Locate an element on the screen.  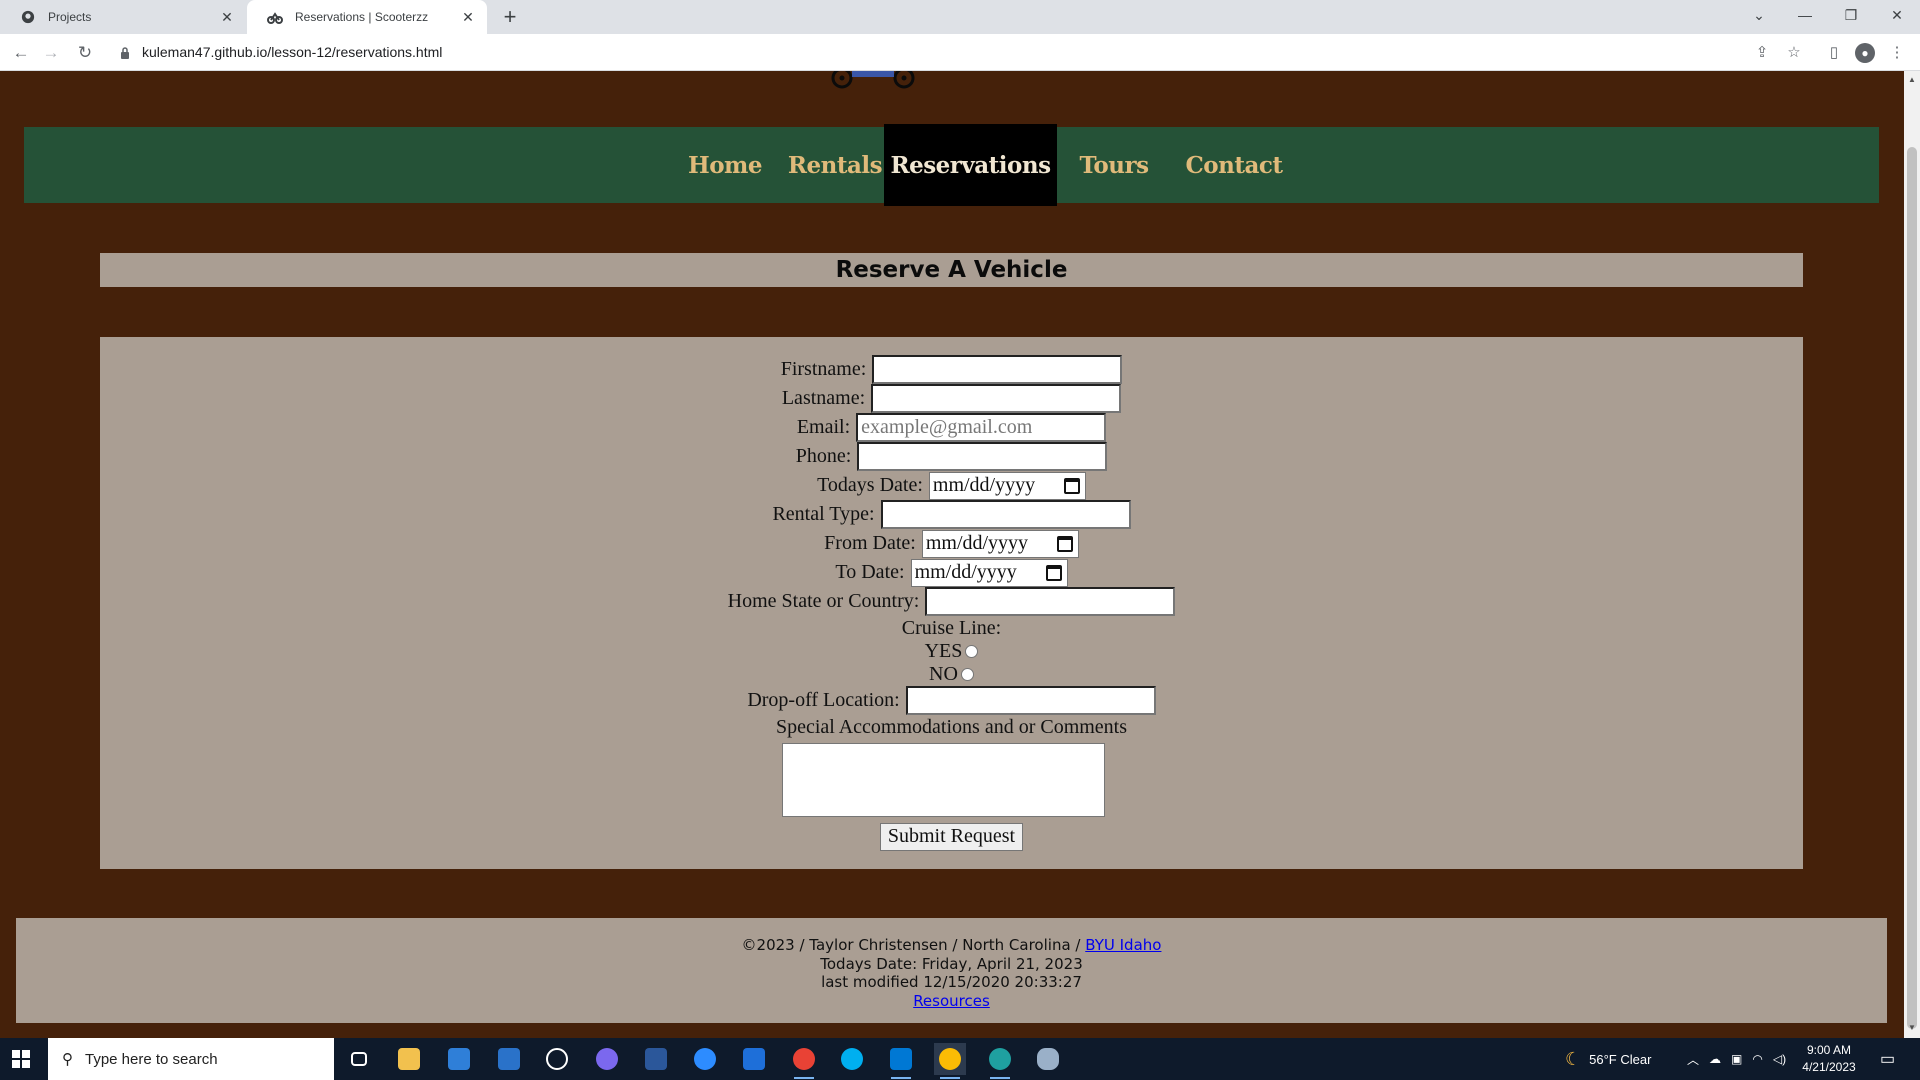
minimize-icon: — is located at coordinates (1805, 15).